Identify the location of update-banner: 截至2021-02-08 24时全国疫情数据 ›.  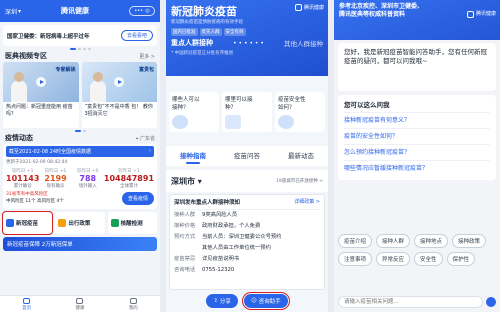
(80, 151).